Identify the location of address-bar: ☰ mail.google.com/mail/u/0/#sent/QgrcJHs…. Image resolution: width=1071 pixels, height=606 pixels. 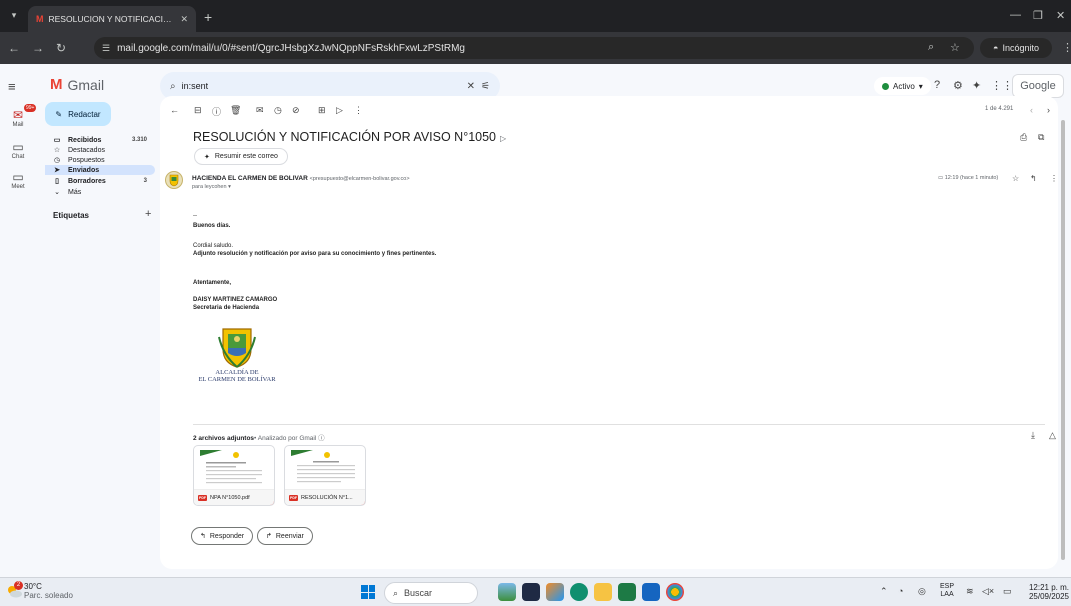
(534, 48).